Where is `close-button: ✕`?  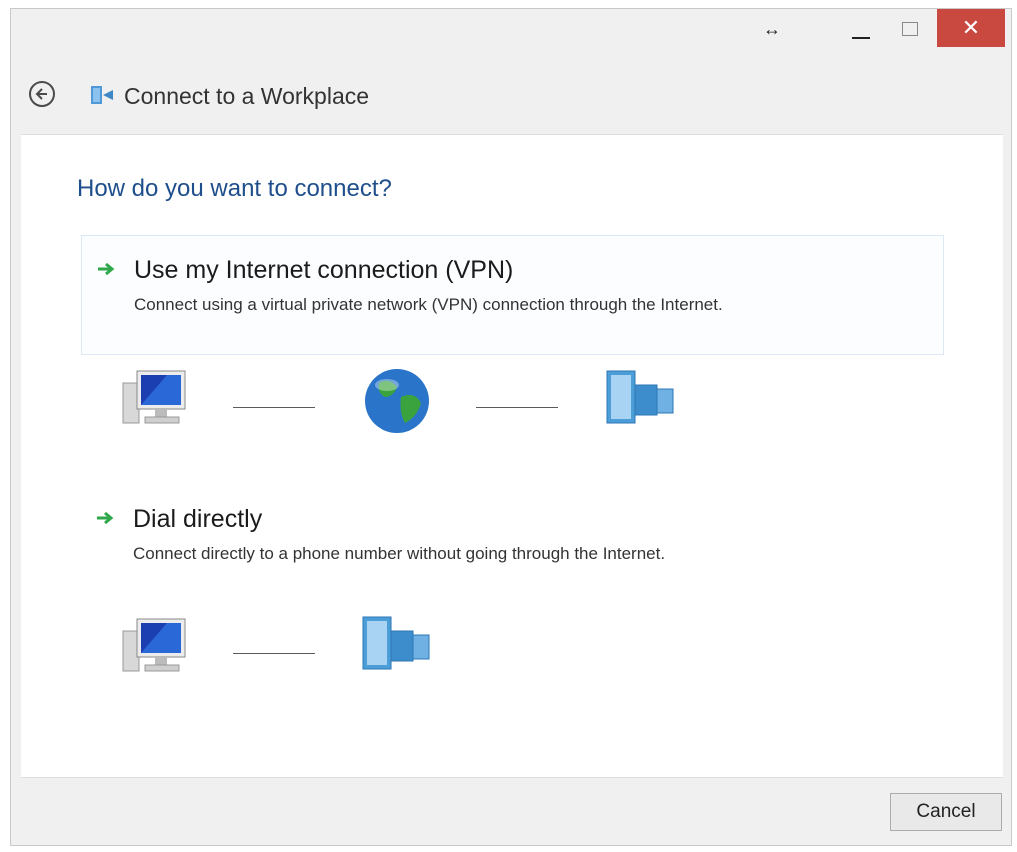
close-button: ✕ is located at coordinates (971, 28).